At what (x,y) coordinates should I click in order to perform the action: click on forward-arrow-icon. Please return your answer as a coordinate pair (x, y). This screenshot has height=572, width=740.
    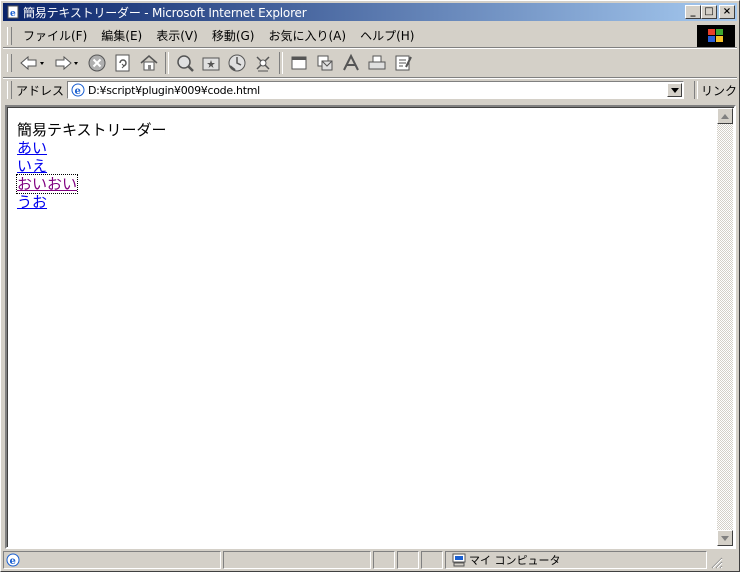
    Looking at the image, I should click on (66, 63).